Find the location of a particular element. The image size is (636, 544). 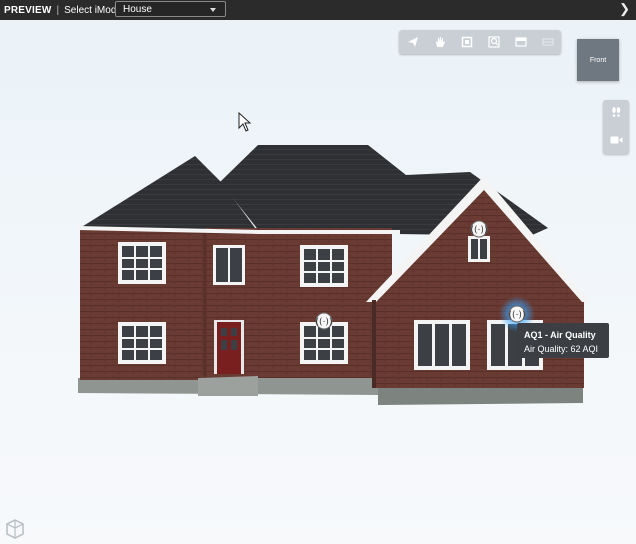

chevron-right-icon: ❯ is located at coordinates (624, 9).